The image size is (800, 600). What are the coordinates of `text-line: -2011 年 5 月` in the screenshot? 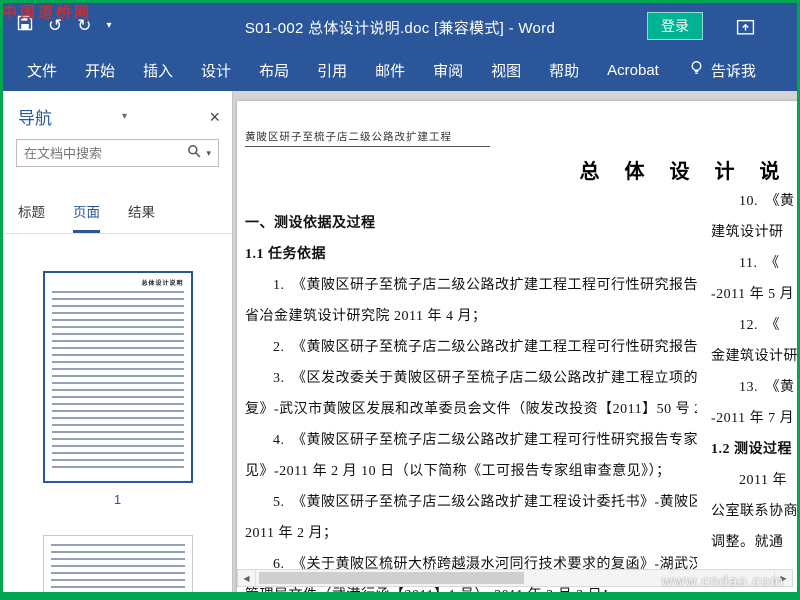 It's located at (753, 294).